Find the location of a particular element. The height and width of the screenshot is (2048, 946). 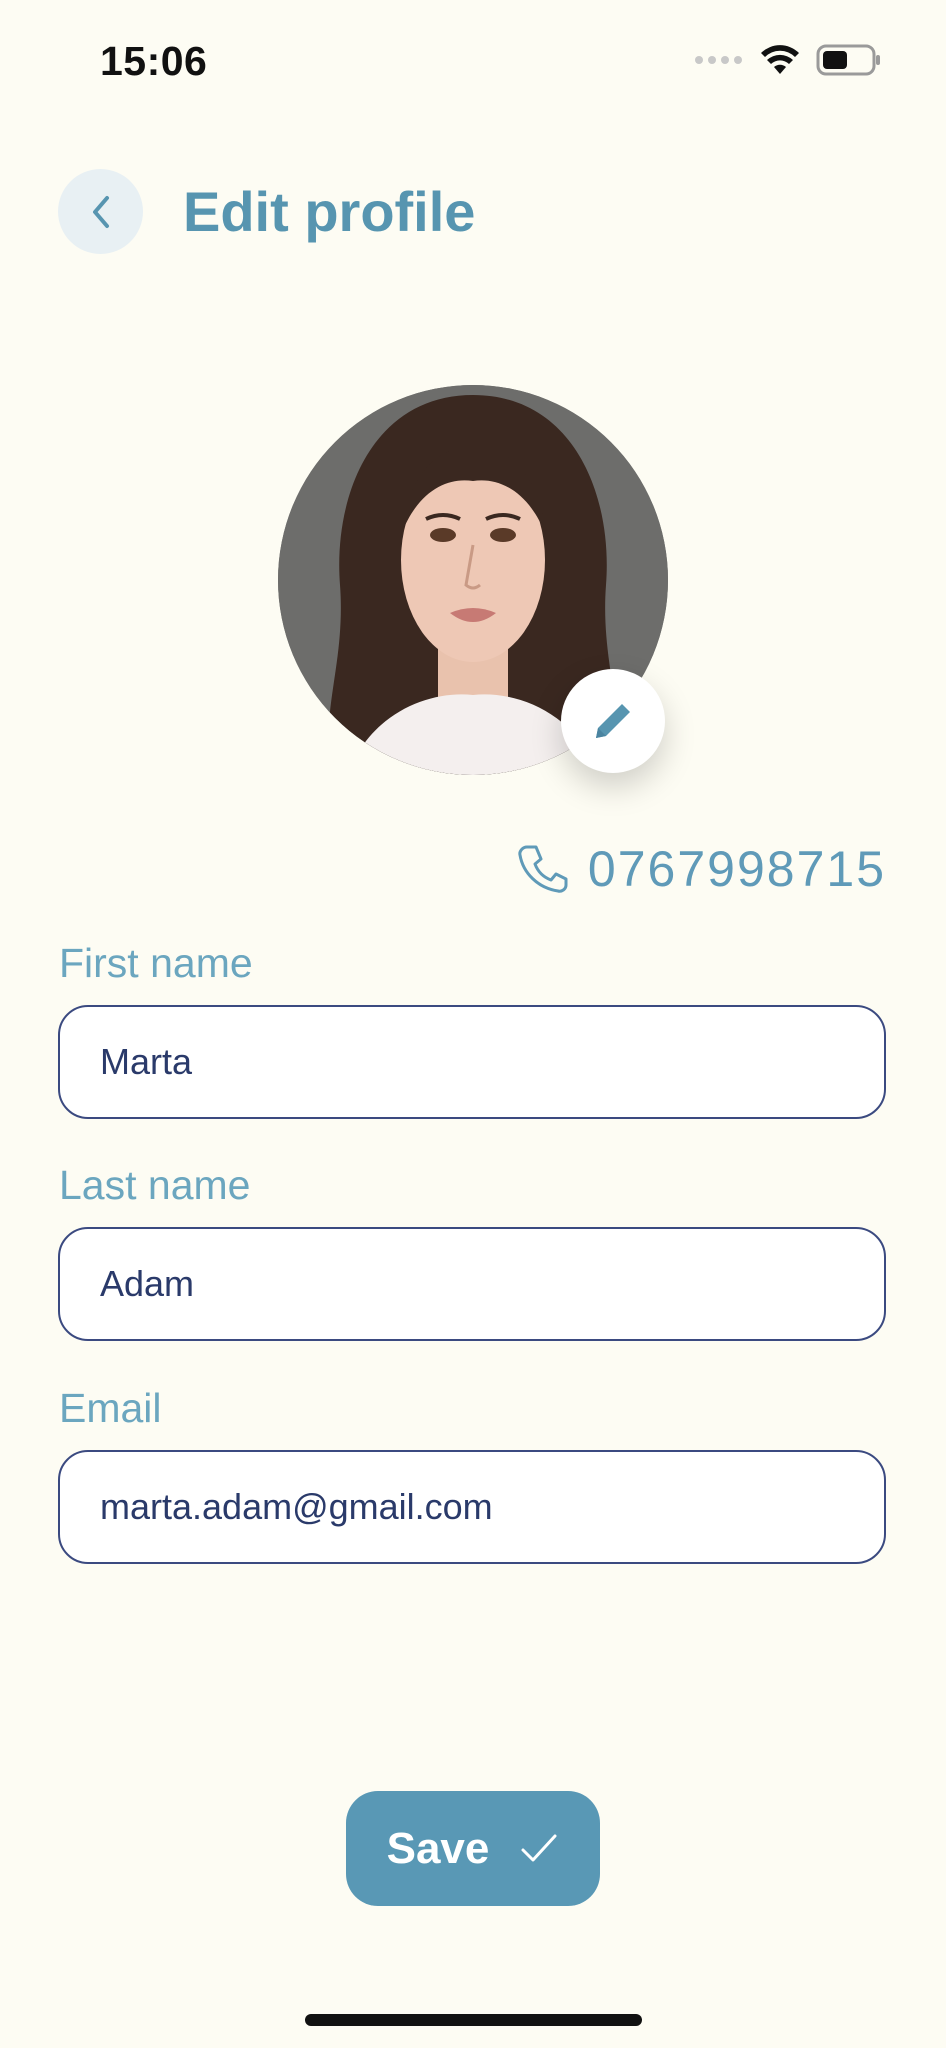

pencil-icon is located at coordinates (613, 721).